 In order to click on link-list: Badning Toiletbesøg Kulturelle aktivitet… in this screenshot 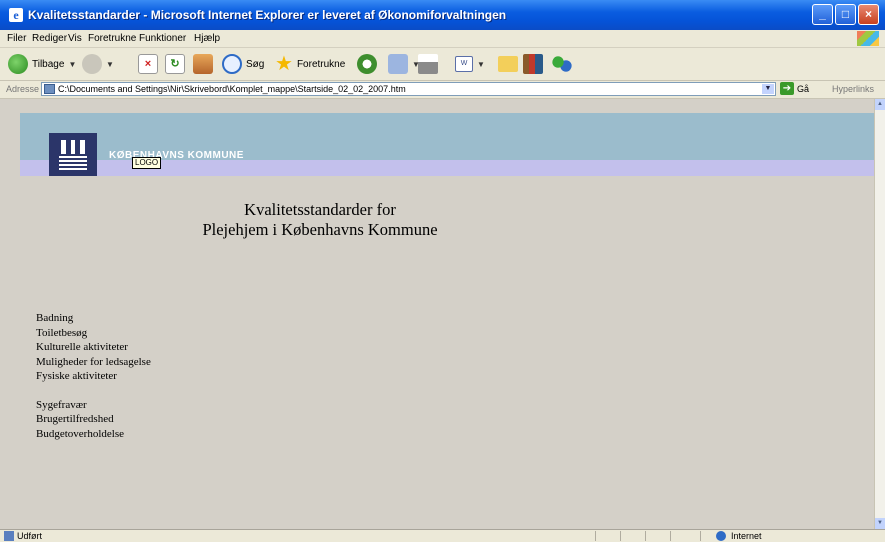, I will do `click(93, 376)`.